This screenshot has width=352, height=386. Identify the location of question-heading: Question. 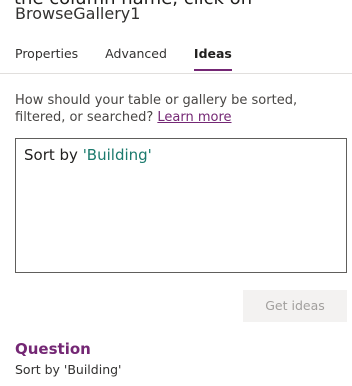
(53, 349).